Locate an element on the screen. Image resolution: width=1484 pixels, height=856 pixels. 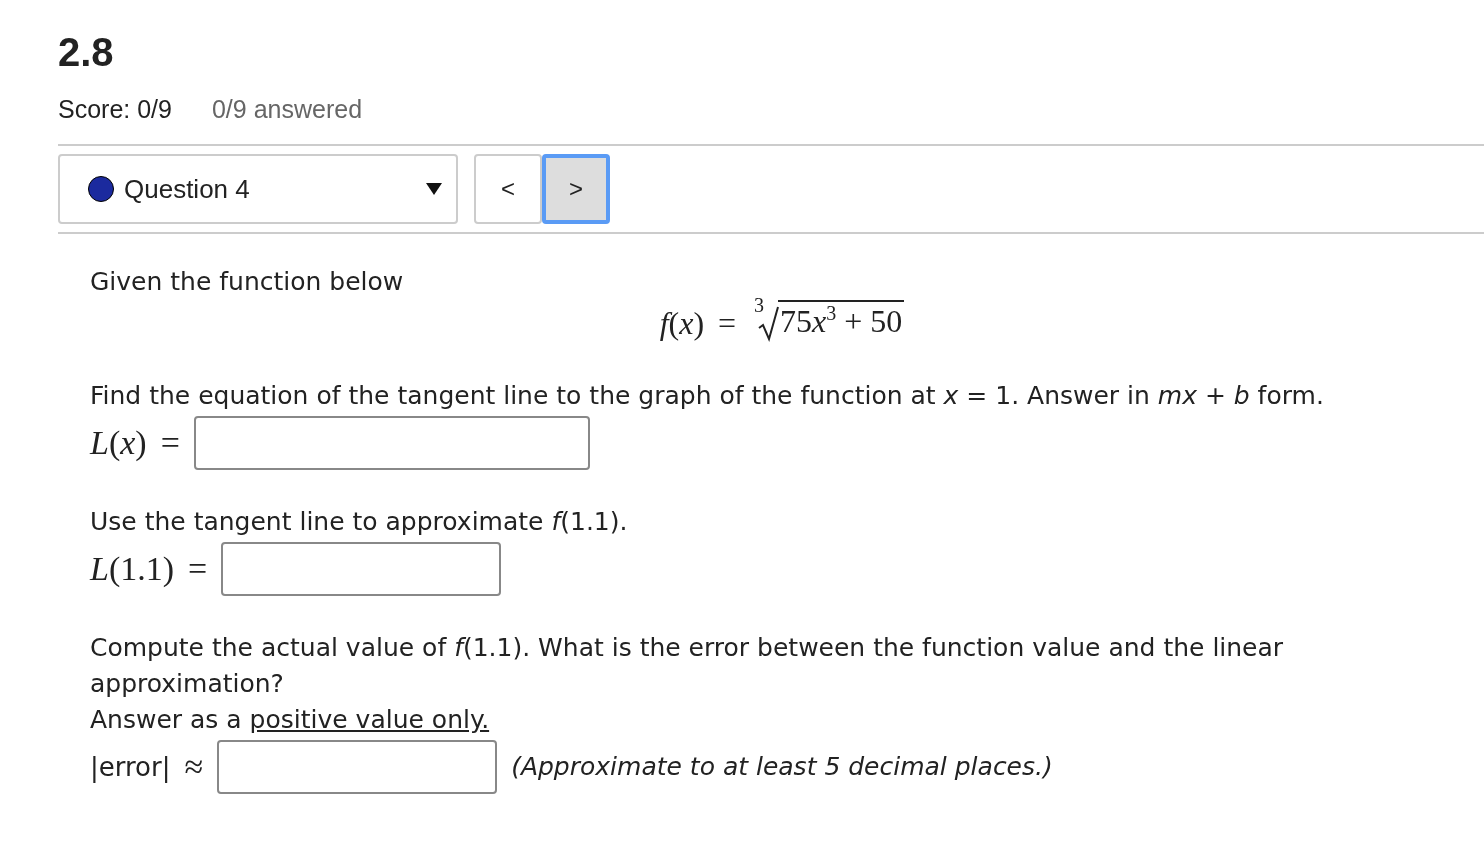
caret-icon is located at coordinates (434, 189).